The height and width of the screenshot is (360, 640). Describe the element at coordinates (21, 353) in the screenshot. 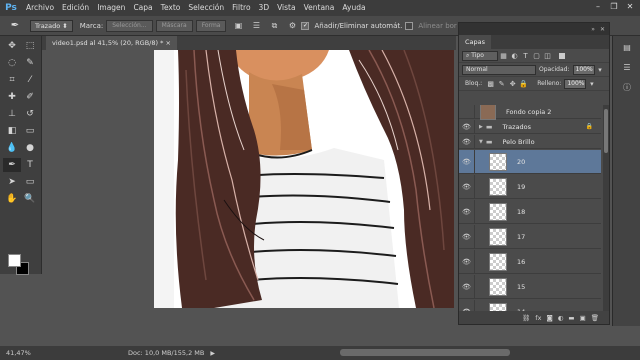

I see `zoom-level: 41,47%` at that location.